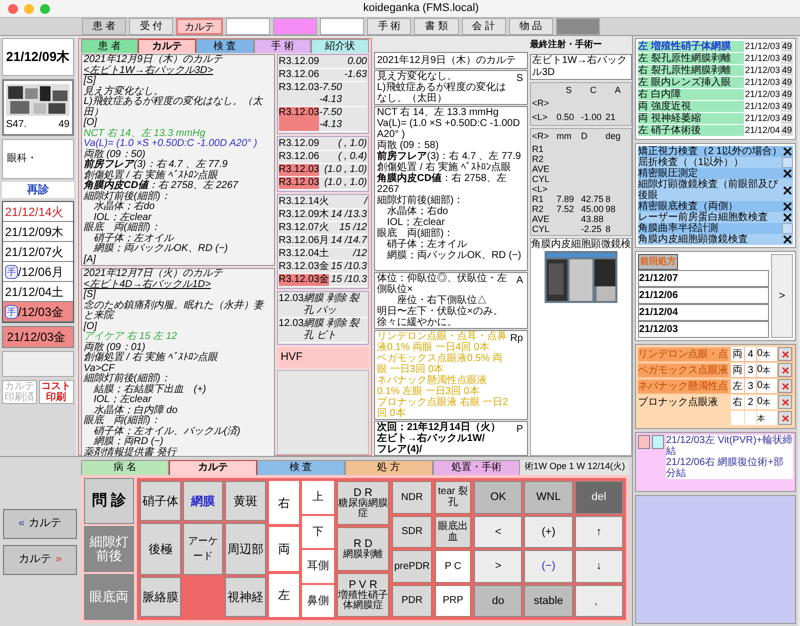 The image size is (800, 626). Describe the element at coordinates (284, 595) in the screenshot. I see `side-button: 左` at that location.